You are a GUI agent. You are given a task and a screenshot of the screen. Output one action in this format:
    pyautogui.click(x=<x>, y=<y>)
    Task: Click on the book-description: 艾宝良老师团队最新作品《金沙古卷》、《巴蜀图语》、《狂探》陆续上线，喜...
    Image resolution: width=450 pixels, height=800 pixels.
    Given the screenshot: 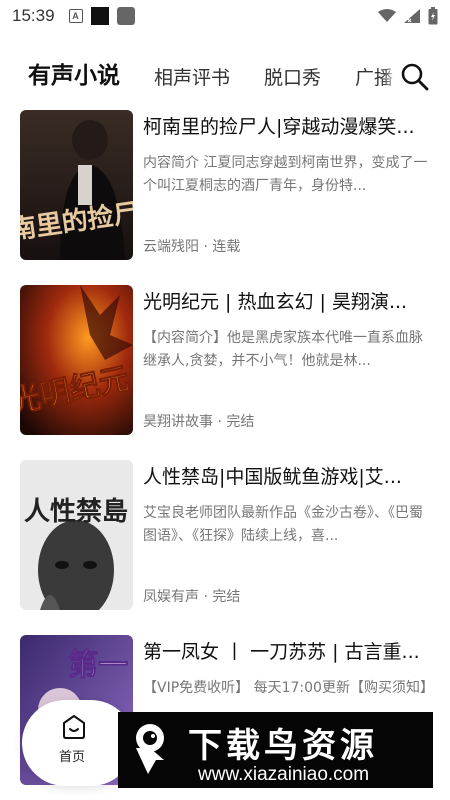 What is the action you would take?
    pyautogui.click(x=283, y=524)
    